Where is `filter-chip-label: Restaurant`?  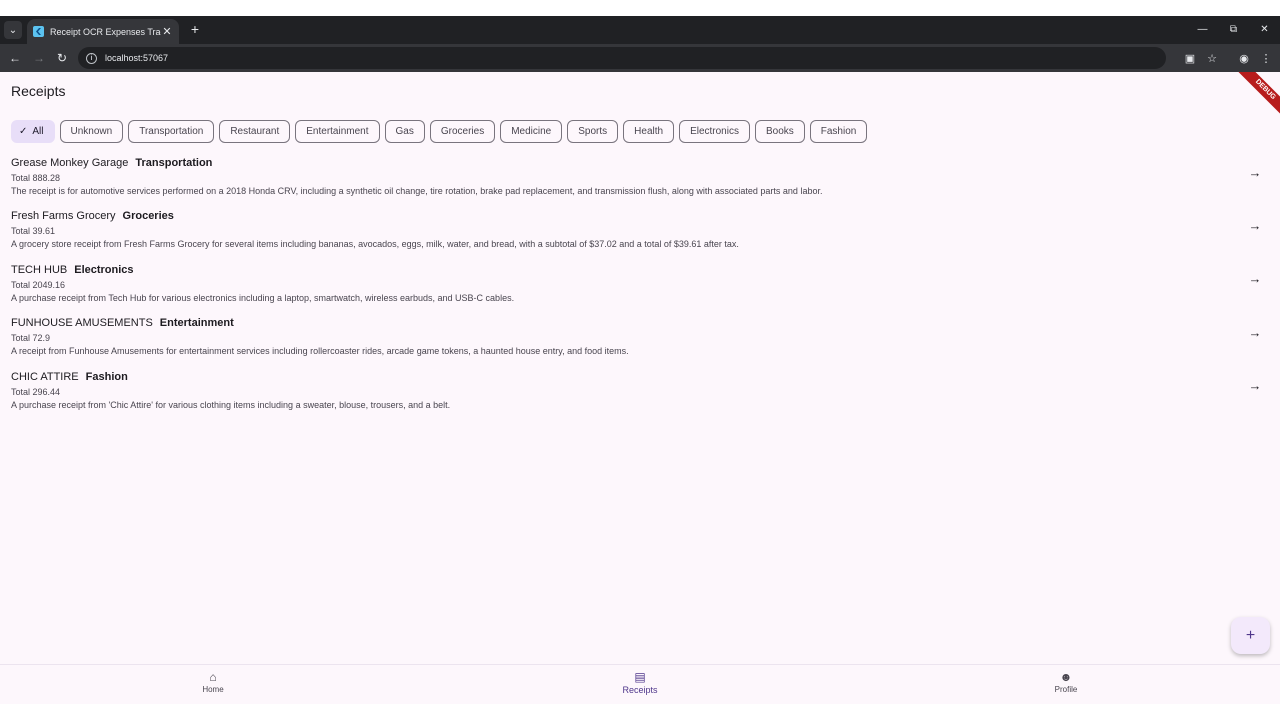 filter-chip-label: Restaurant is located at coordinates (255, 131).